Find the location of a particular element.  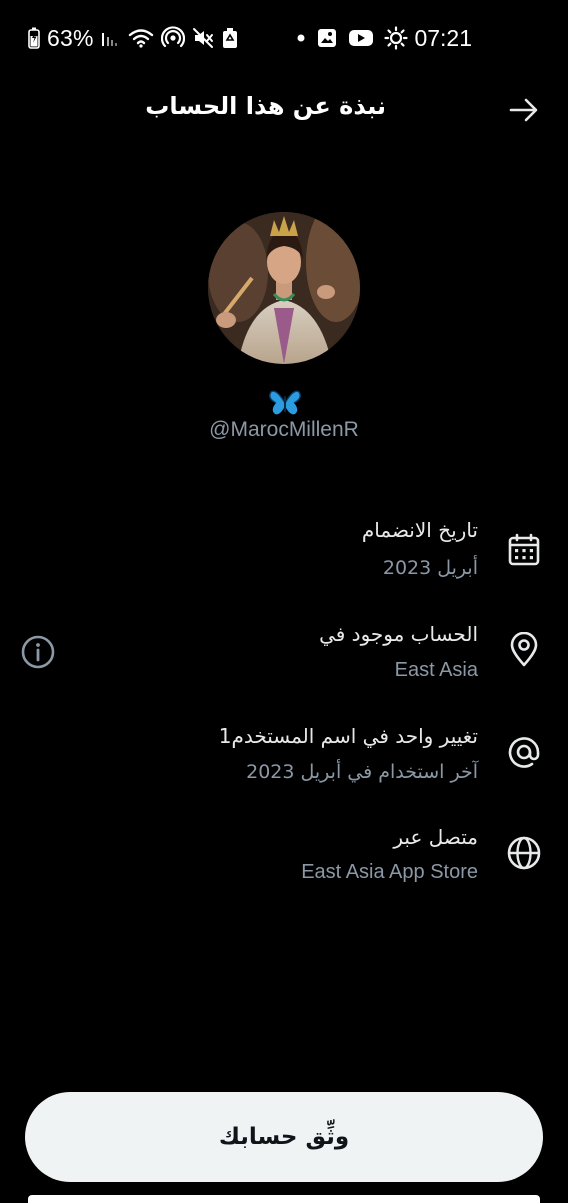

signal-icon is located at coordinates (111, 38).